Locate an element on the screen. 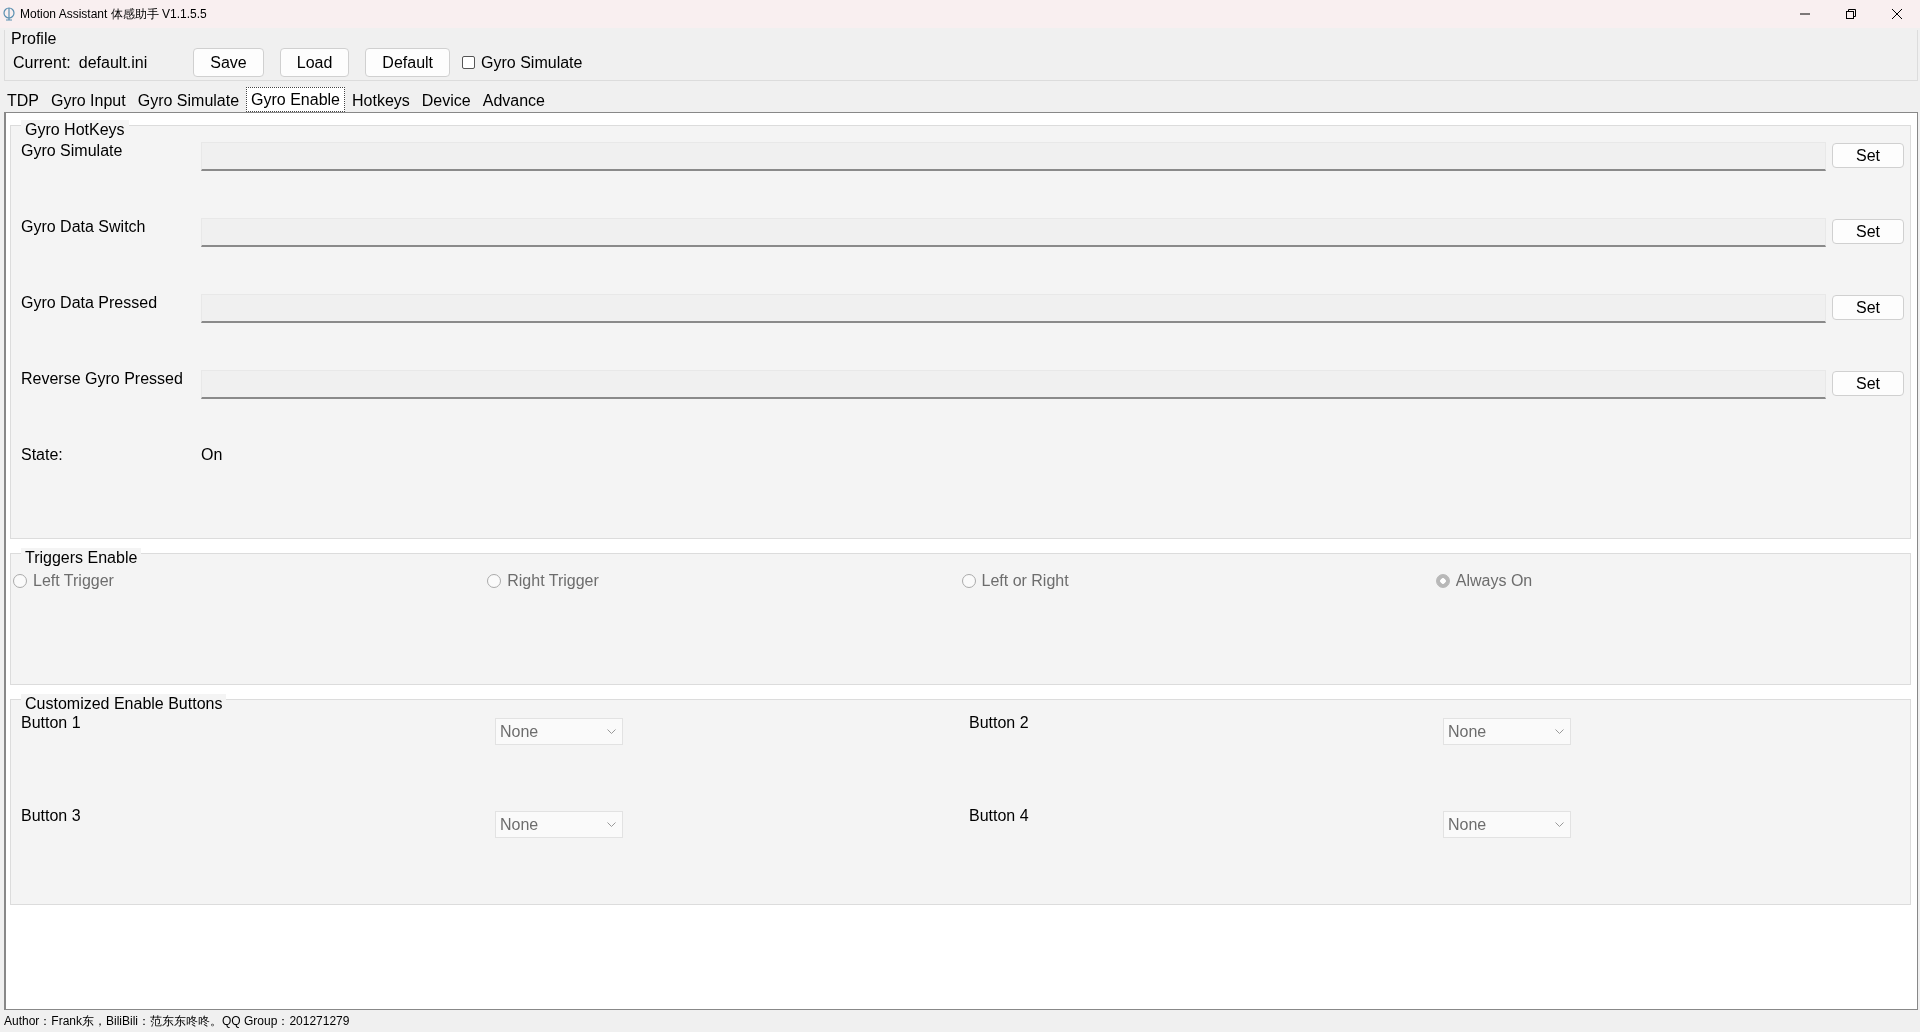 The image size is (1920, 1032). radio-label: Right Trigger is located at coordinates (724, 581).